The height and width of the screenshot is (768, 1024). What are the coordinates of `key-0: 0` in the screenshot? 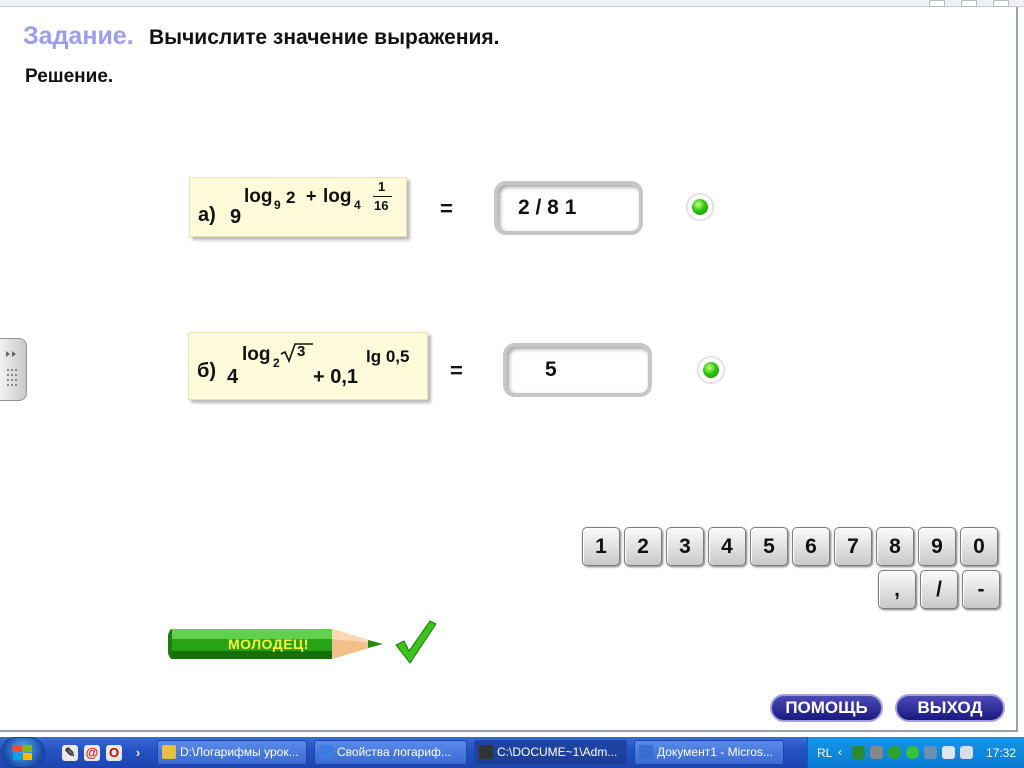 It's located at (979, 546).